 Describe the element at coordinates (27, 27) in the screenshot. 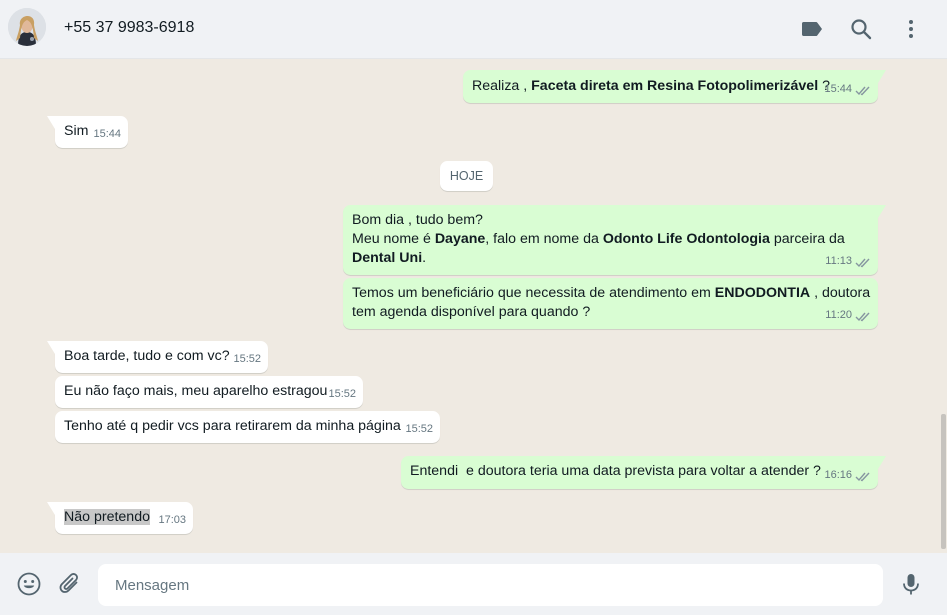

I see `contact-avatar` at that location.